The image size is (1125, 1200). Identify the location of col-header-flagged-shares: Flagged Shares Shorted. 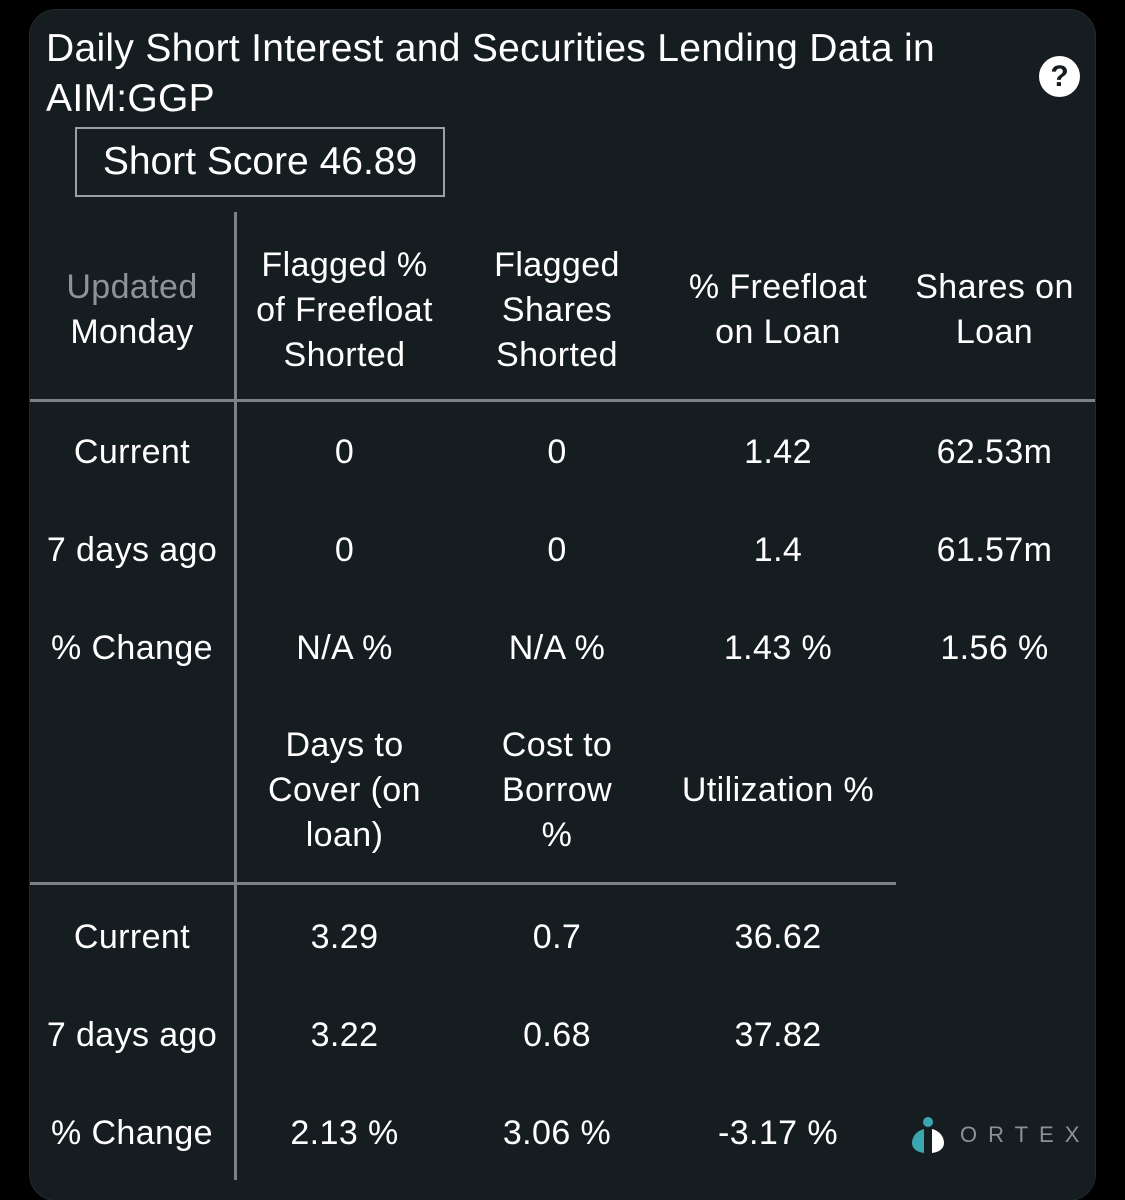
(557, 309).